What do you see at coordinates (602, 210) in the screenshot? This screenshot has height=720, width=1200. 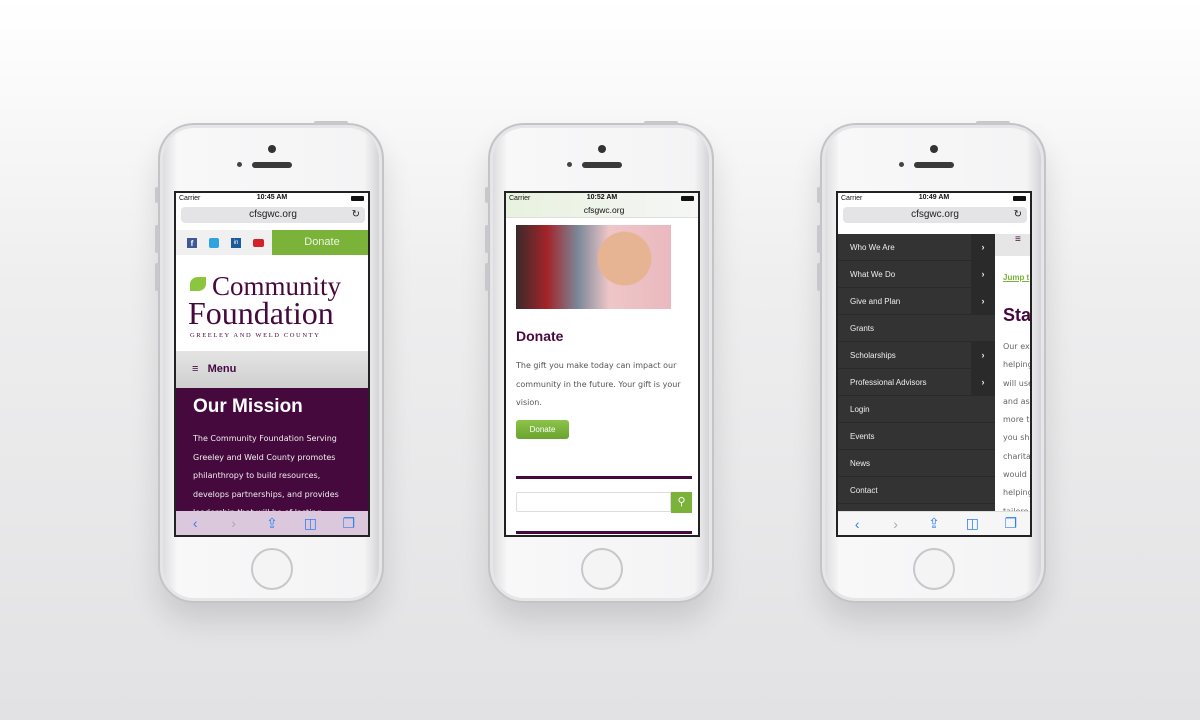 I see `address-bar: cfsgwc.org` at bounding box center [602, 210].